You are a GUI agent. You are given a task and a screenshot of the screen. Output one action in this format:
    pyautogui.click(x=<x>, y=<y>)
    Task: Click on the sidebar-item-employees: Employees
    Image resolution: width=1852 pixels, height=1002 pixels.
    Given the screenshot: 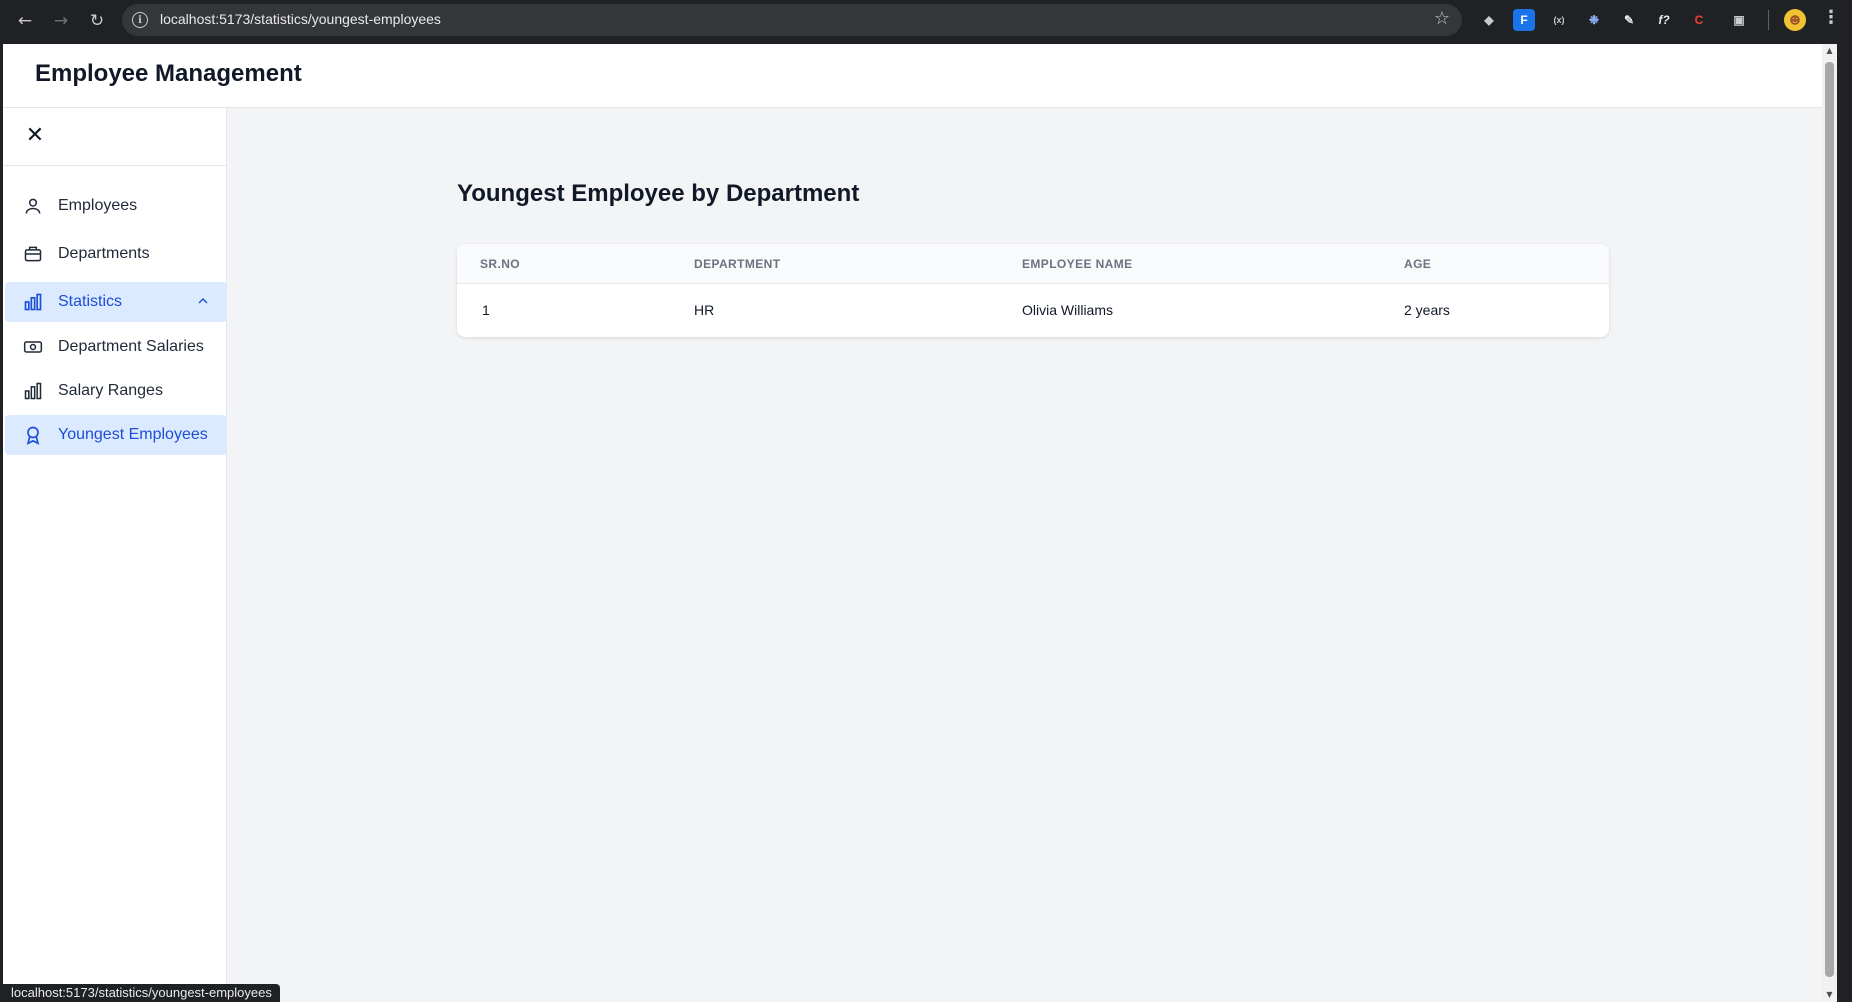 What is the action you would take?
    pyautogui.click(x=116, y=206)
    